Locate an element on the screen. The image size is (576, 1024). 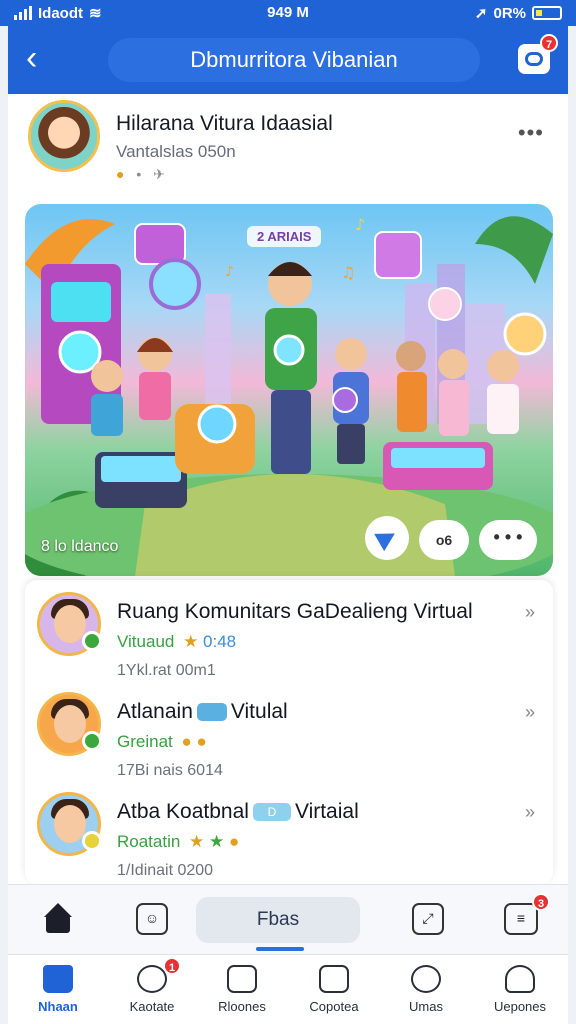
battery-icon is located at coordinates (547, 13).